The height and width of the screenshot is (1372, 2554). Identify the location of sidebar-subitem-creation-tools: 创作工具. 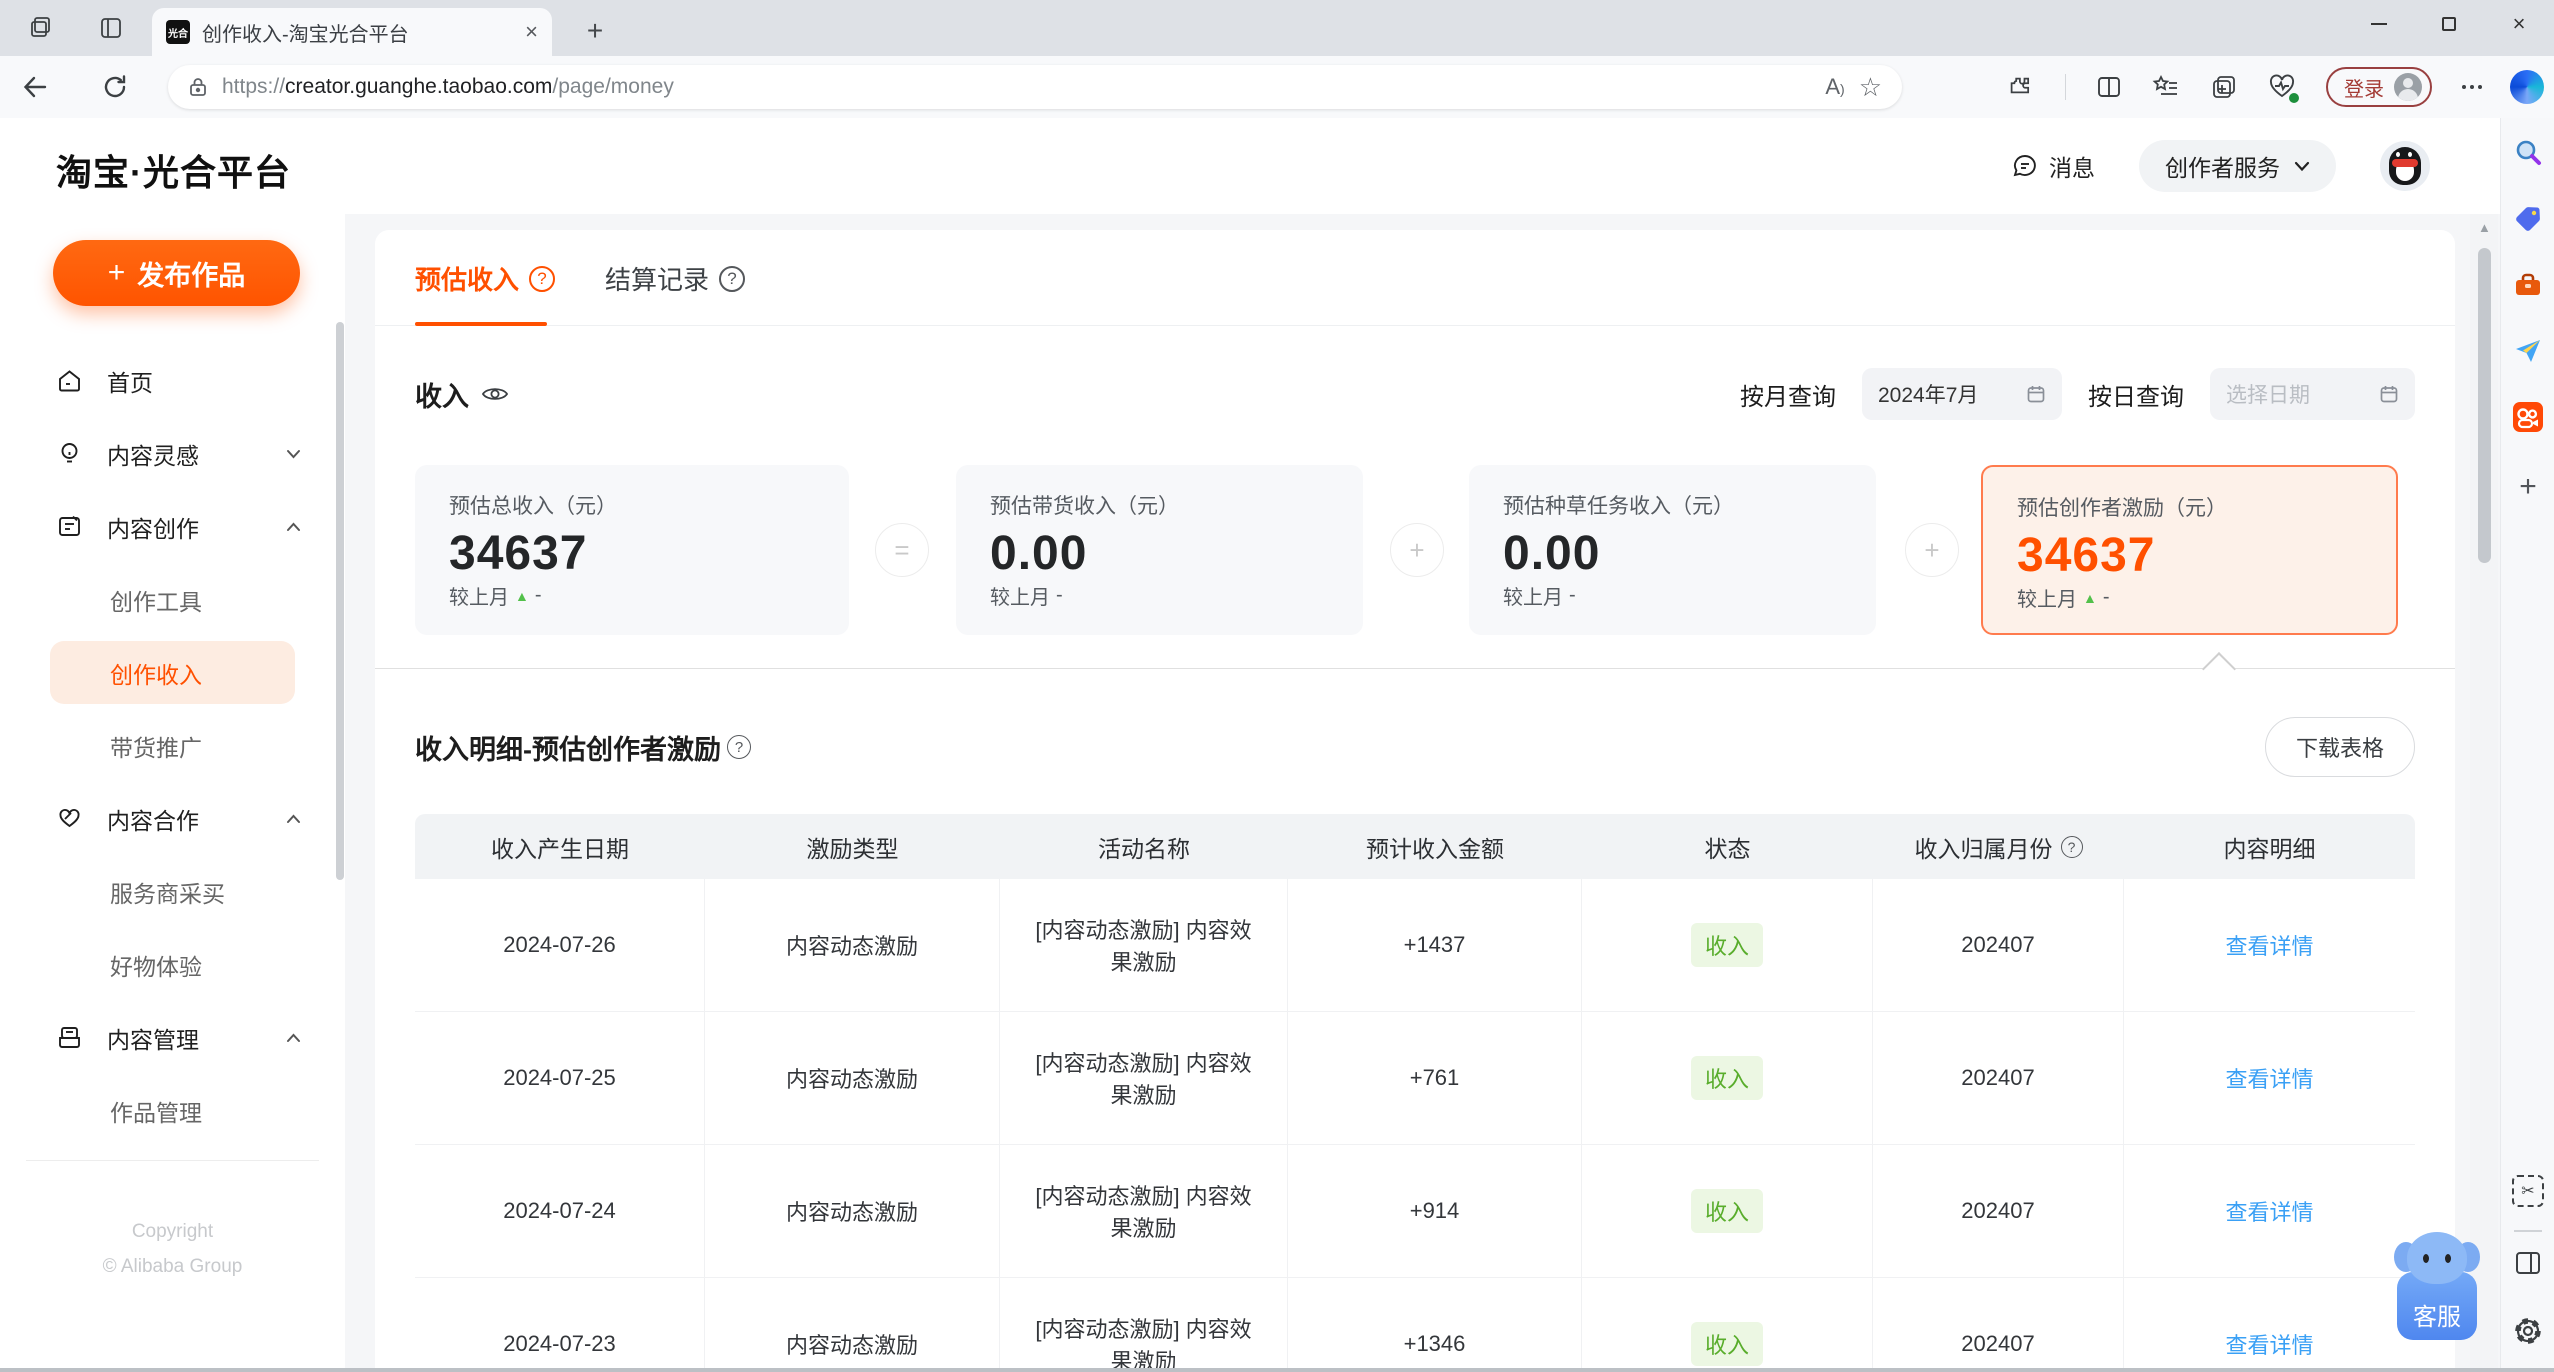
(172, 599).